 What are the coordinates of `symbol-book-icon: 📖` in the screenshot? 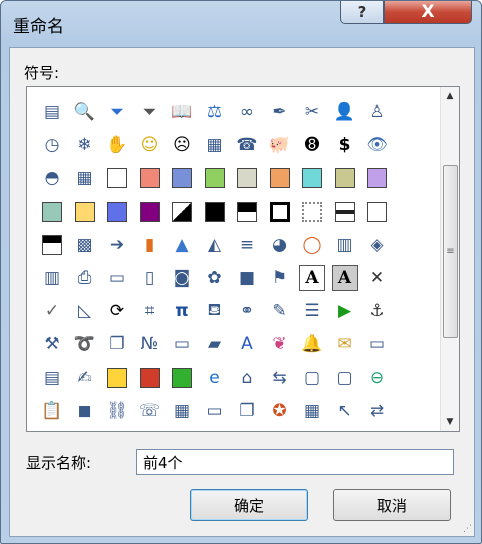 It's located at (182, 112).